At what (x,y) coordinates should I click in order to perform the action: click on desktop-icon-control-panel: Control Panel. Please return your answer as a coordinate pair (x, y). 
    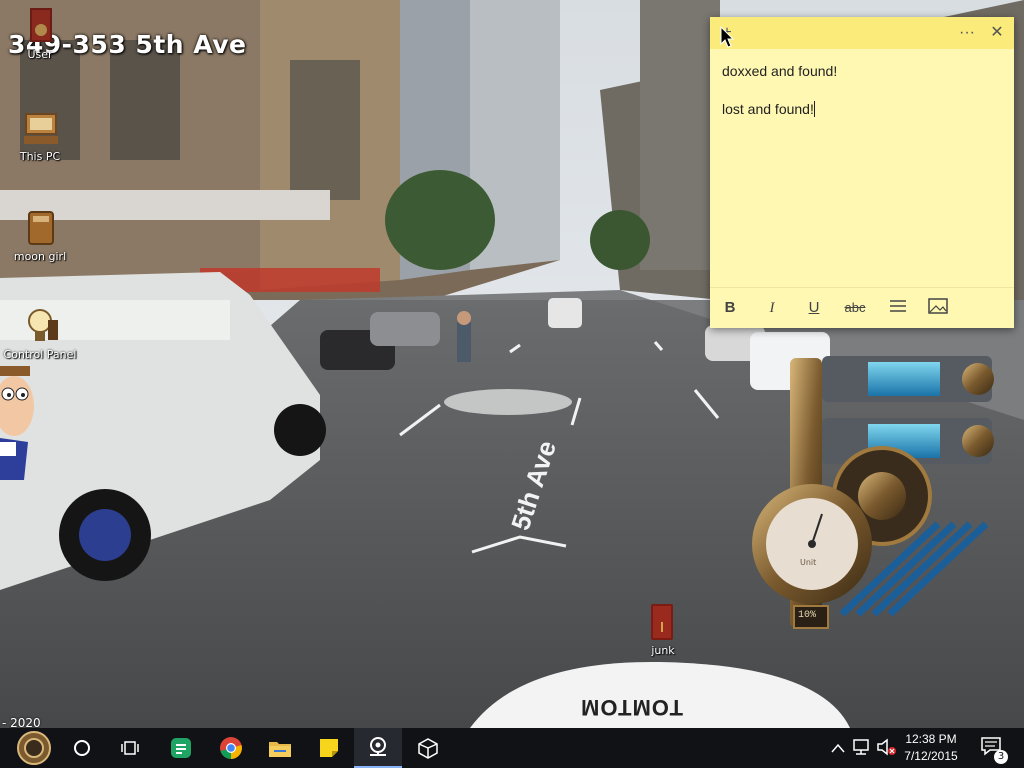
    Looking at the image, I should click on (40, 333).